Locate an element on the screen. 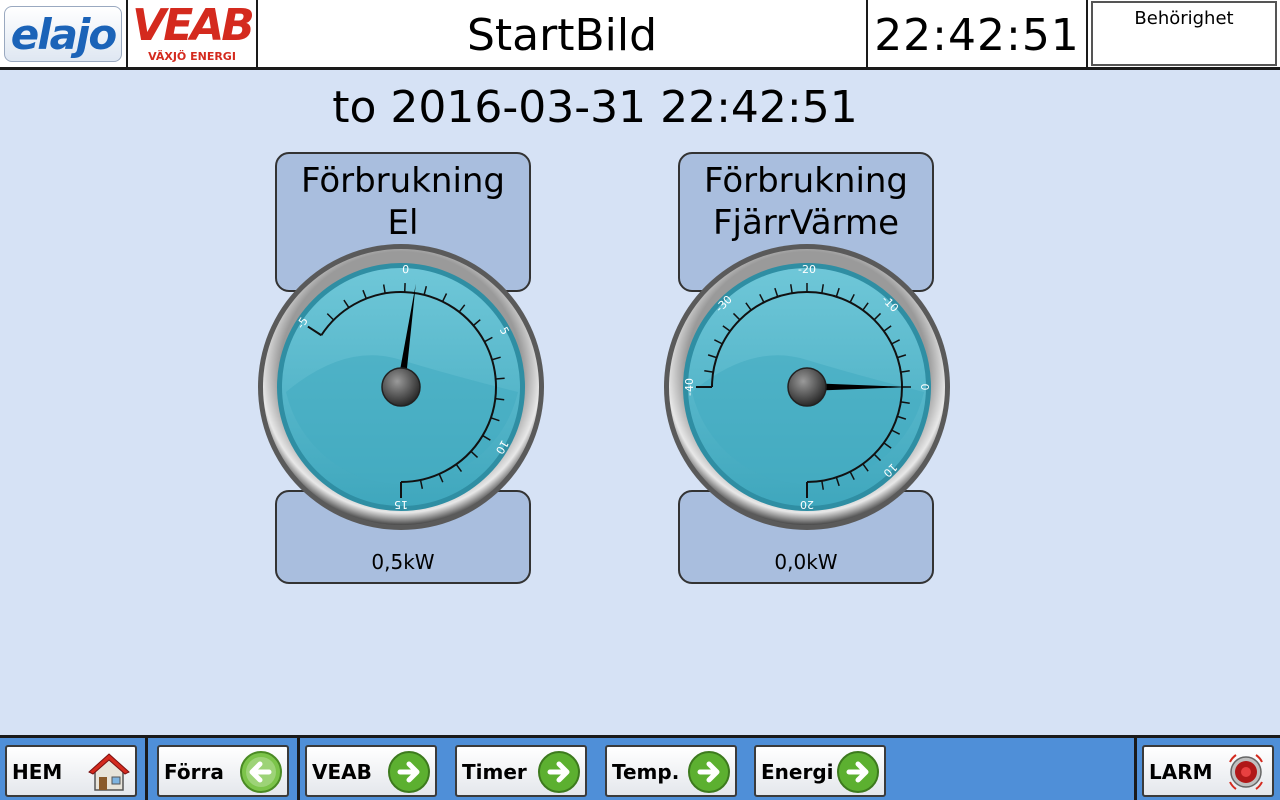 Image resolution: width=1280 pixels, height=800 pixels. gauge-tick is located at coordinates (500, 378).